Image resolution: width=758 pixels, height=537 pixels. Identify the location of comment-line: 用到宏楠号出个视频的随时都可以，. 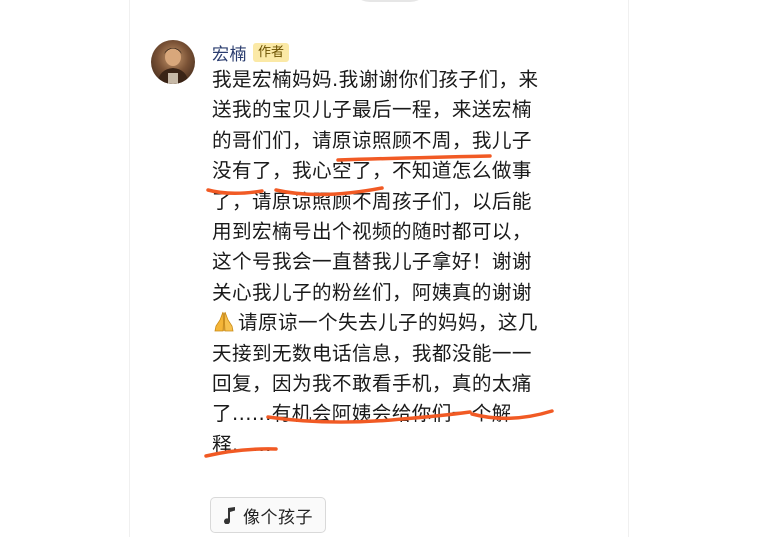
(372, 232).